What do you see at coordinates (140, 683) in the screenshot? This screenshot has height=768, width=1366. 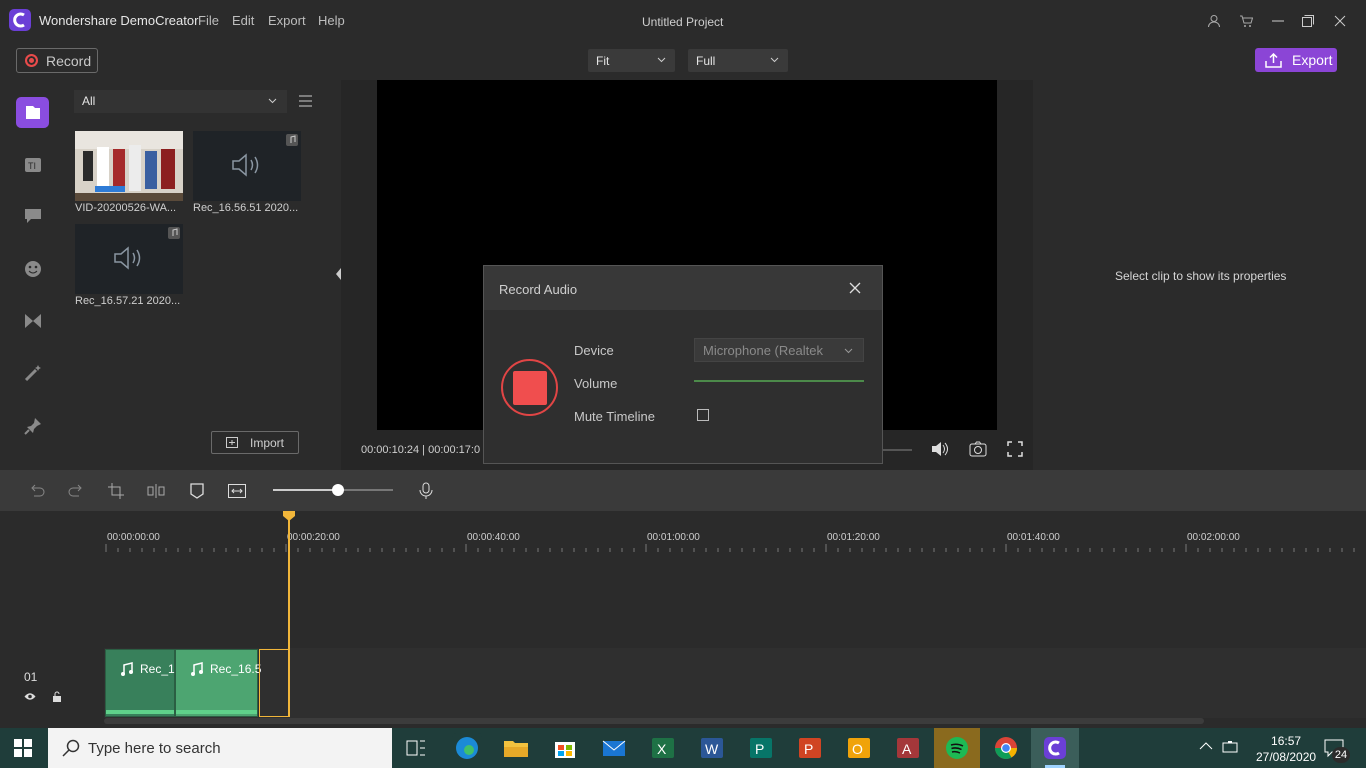 I see `audio-clip: Rec_1` at bounding box center [140, 683].